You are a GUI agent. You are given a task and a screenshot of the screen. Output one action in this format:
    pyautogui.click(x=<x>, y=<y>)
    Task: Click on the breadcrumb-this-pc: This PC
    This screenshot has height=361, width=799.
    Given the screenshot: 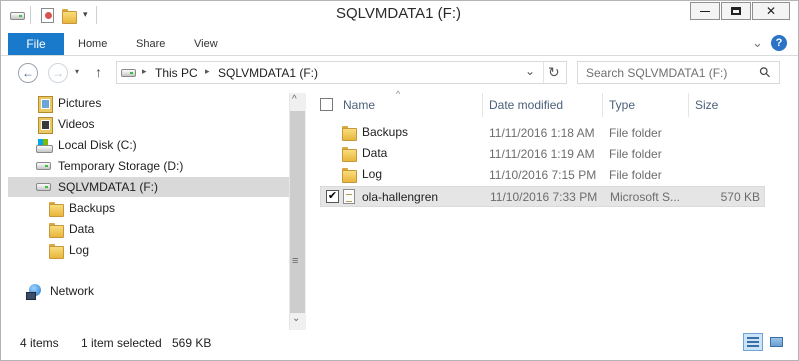 What is the action you would take?
    pyautogui.click(x=176, y=73)
    